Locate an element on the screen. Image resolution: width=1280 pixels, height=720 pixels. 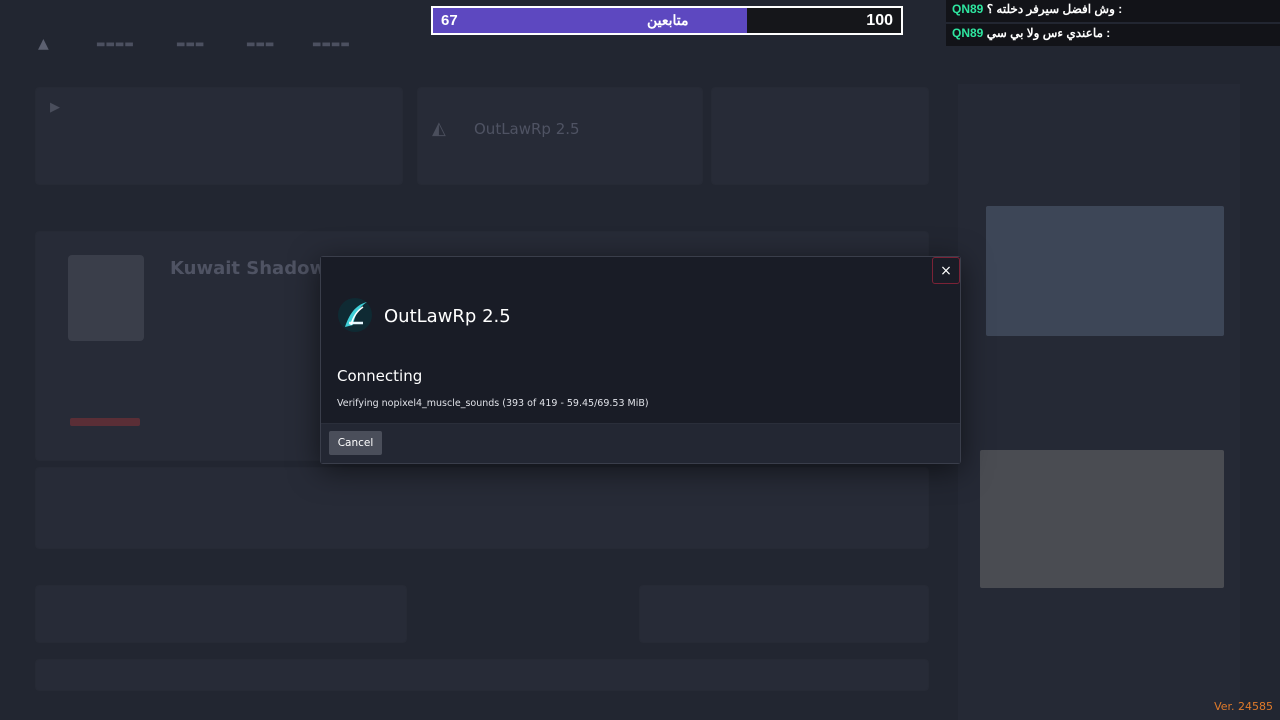
follower-goal-bar: 67 متابعين 100 is located at coordinates (667, 20).